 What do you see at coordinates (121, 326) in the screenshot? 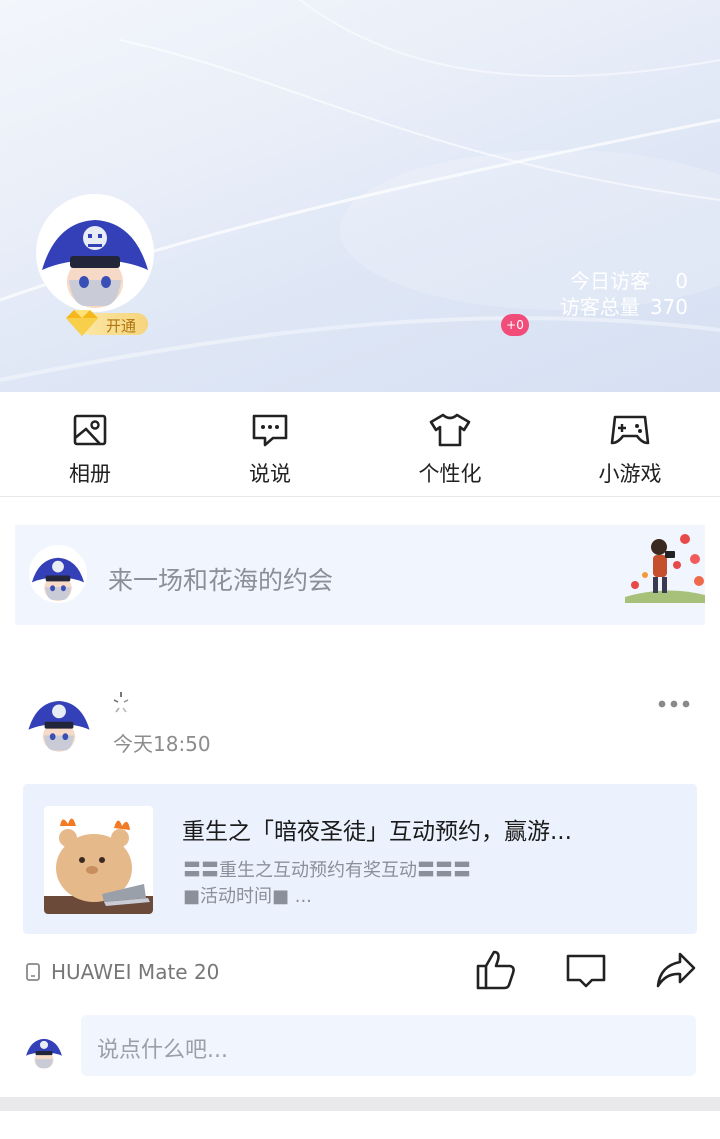
I see `vip-open-label: 开通` at bounding box center [121, 326].